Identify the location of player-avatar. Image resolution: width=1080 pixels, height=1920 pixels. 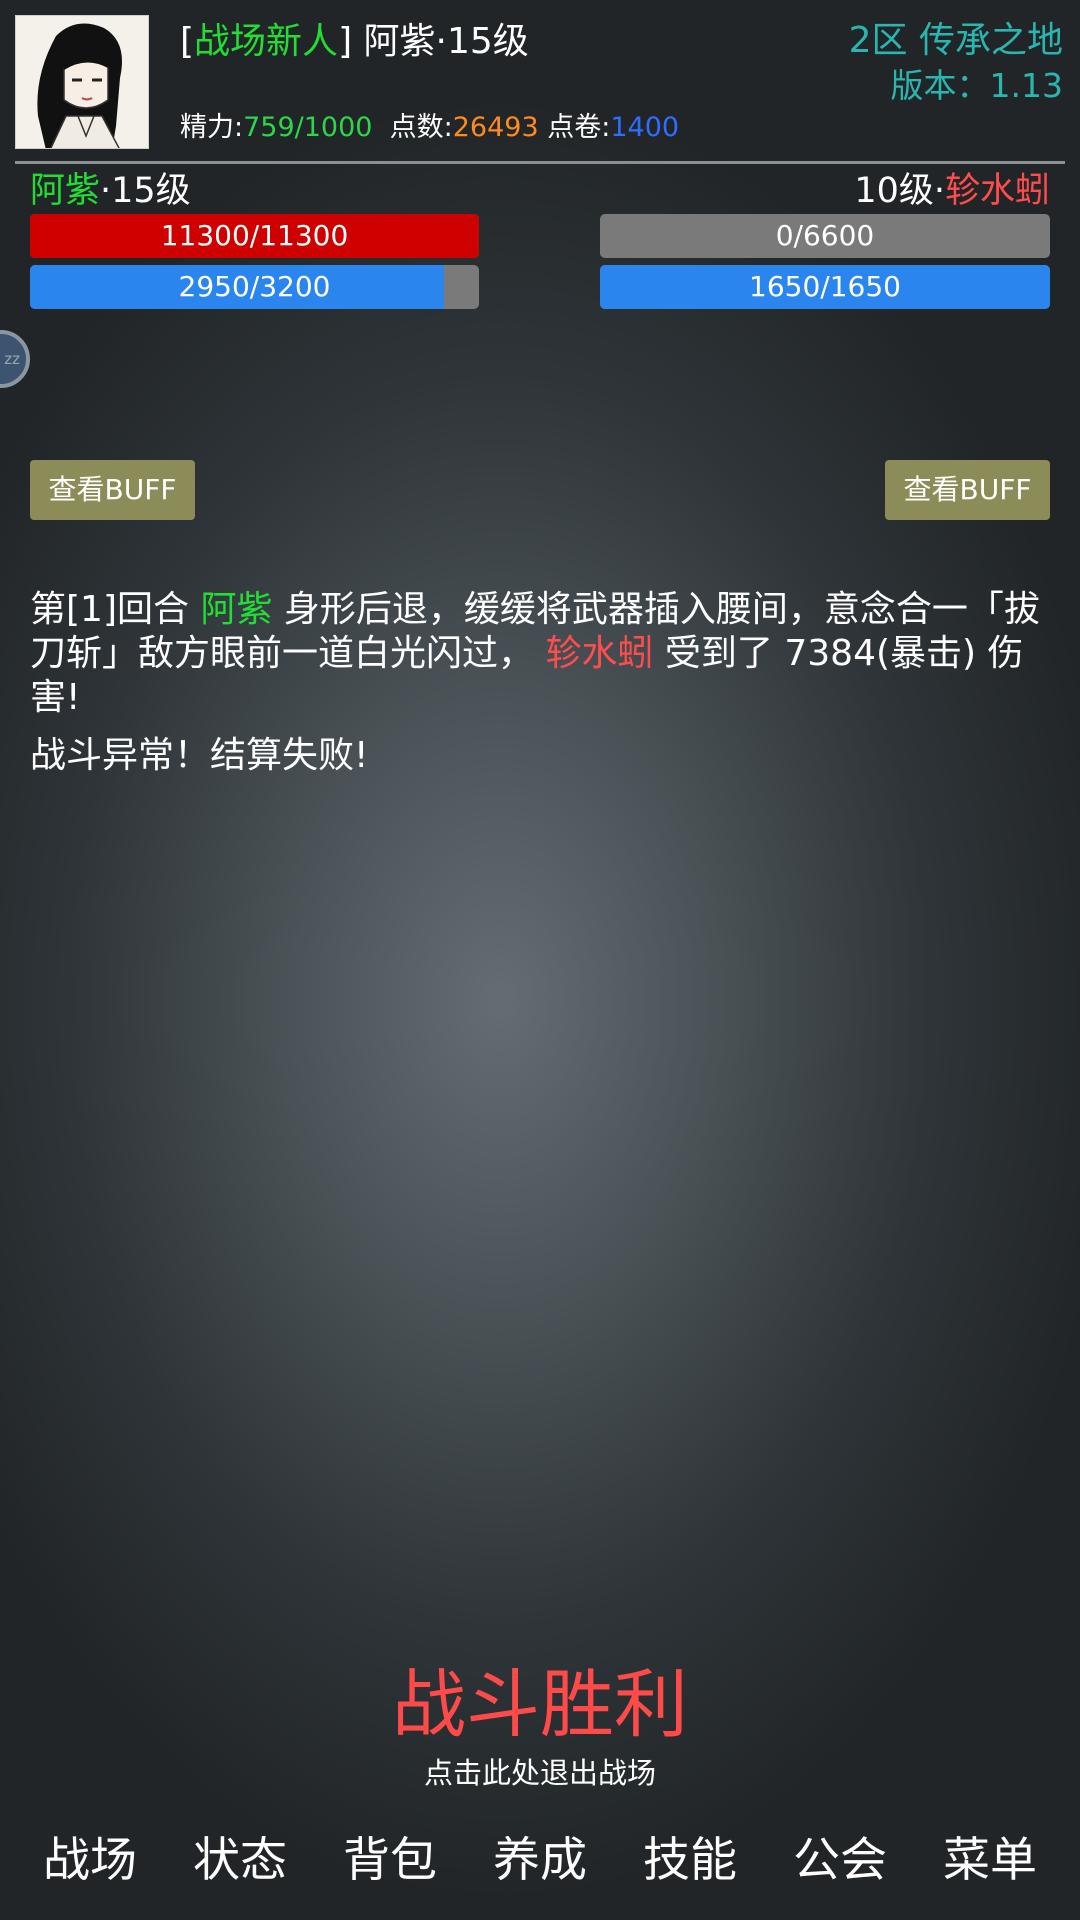
(82, 82).